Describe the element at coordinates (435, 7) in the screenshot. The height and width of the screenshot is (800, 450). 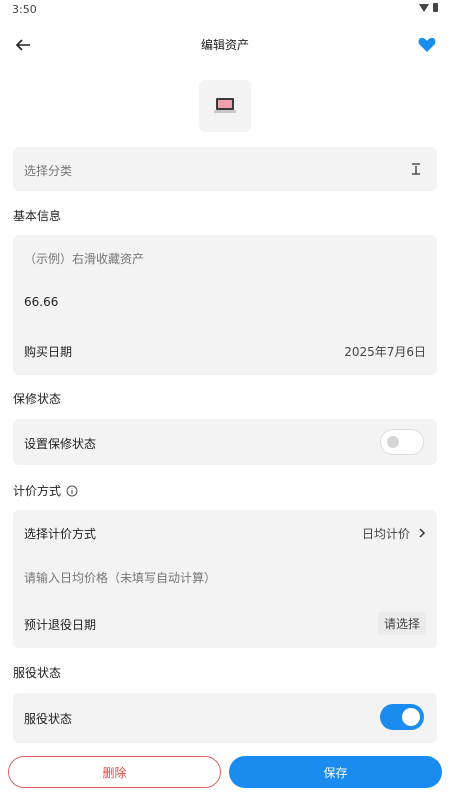
I see `battery-icon` at that location.